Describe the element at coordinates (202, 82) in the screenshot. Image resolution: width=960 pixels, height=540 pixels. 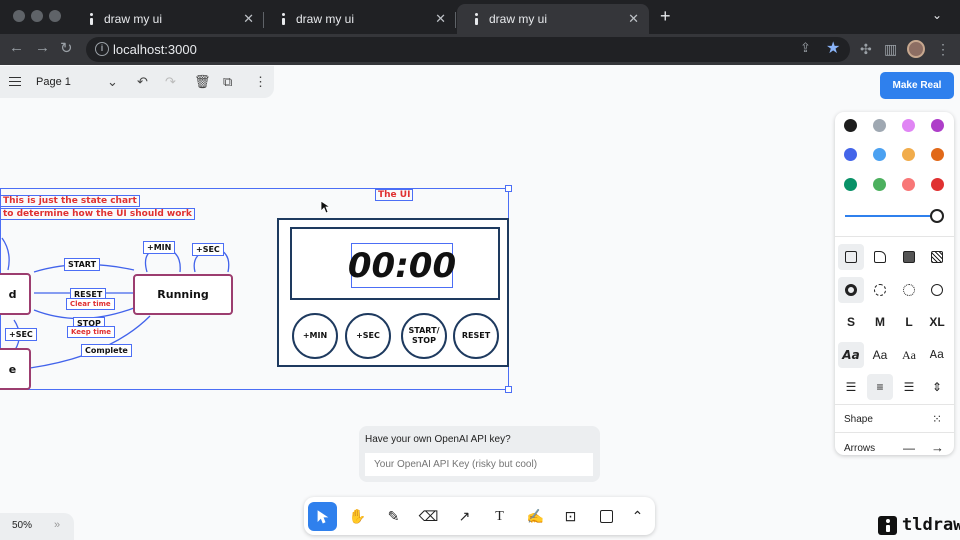
I see `trash-icon: 🗑` at that location.